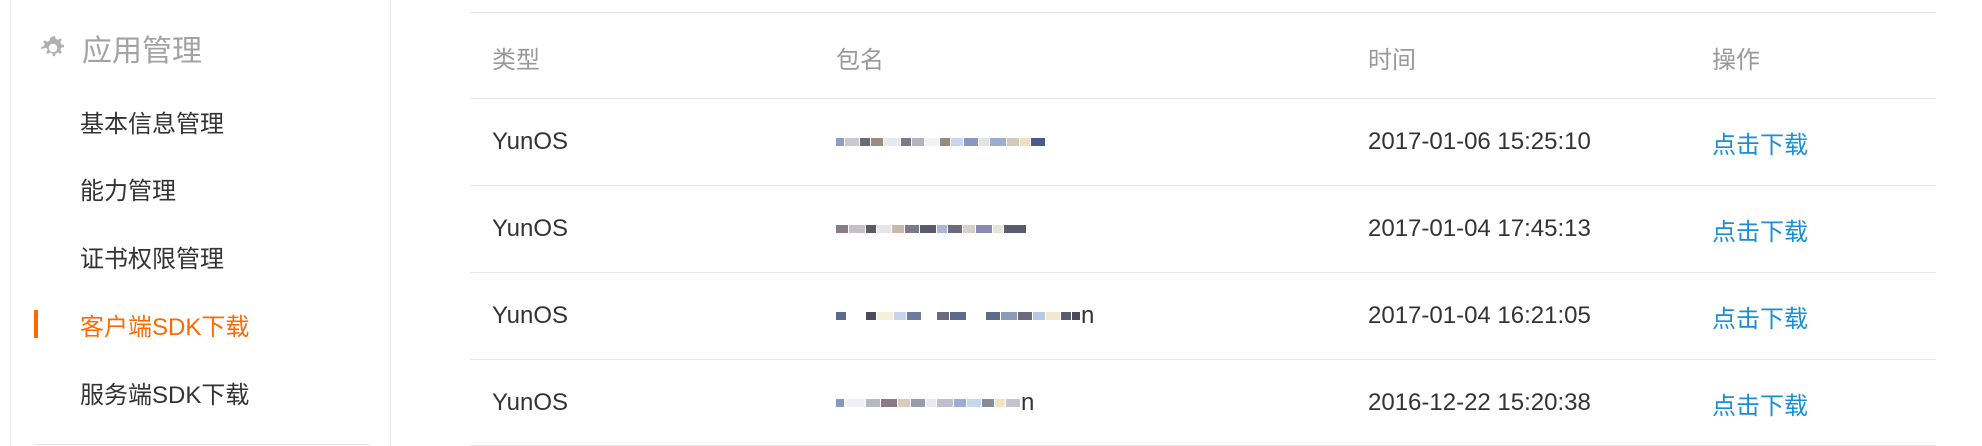 The height and width of the screenshot is (446, 1982). What do you see at coordinates (860, 60) in the screenshot?
I see `column-header-package: 包名` at bounding box center [860, 60].